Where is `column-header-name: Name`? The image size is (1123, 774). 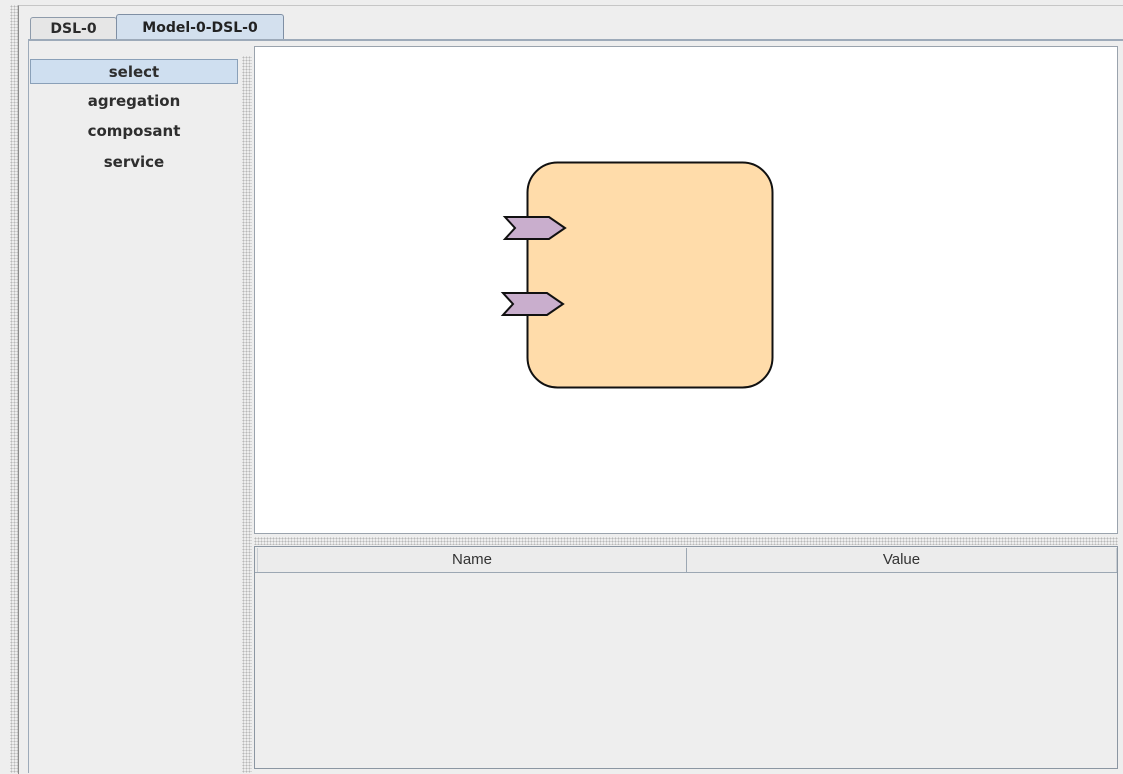 column-header-name: Name is located at coordinates (472, 560).